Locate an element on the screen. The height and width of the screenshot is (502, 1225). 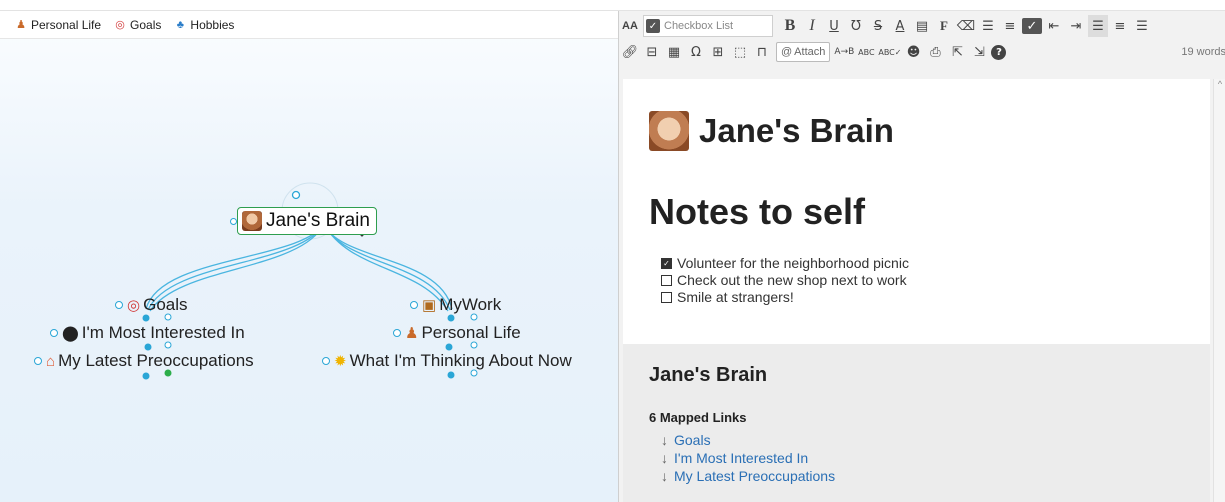
font-size-button: AA is located at coordinates (630, 26).